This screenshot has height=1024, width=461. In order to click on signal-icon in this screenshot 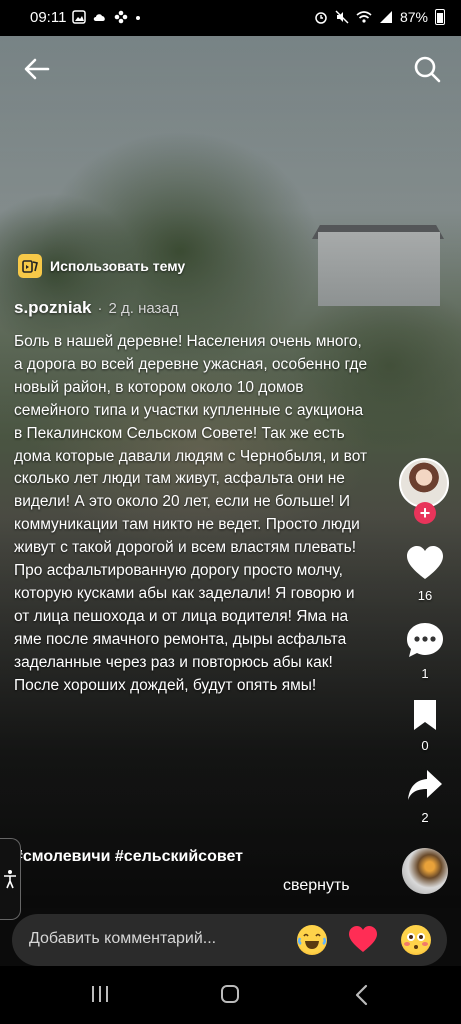, I will do `click(385, 17)`.